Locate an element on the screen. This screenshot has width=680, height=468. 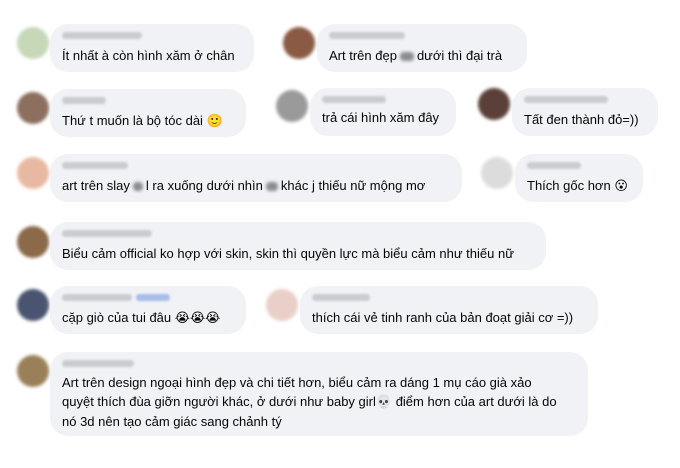
comment-bubble: Art trên đẹp dưới thì đại trà is located at coordinates (422, 48).